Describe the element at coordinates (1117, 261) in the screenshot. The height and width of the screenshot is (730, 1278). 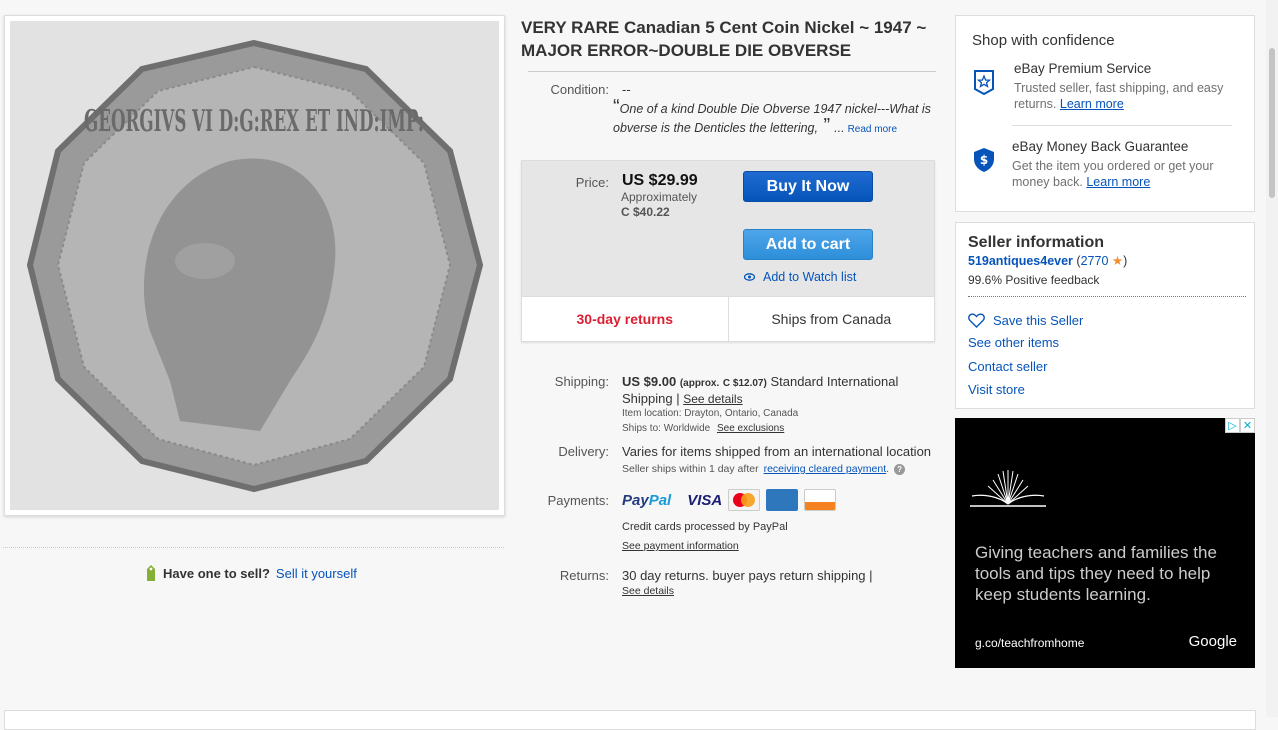
I see `star-icon: ★` at that location.